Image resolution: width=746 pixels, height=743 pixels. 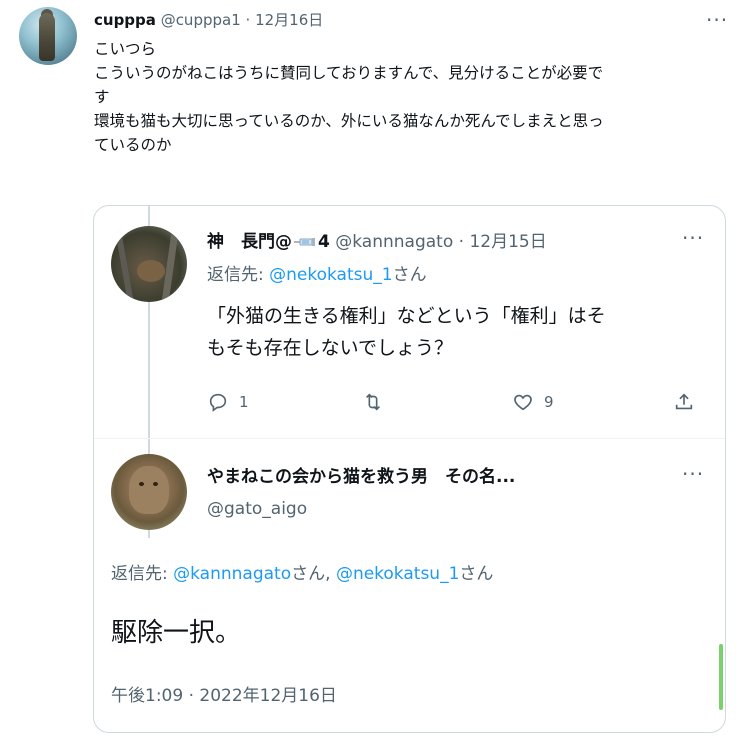 I want to click on quoted-reply-to: 返信先: @nekokatsu_1さん, so click(x=317, y=275).